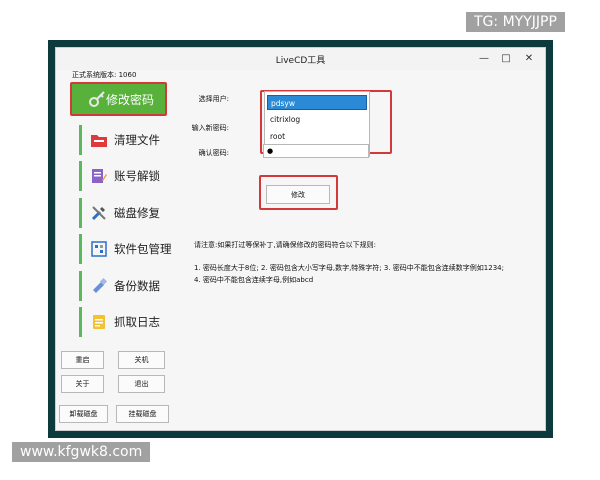 This screenshot has height=480, width=600. I want to click on sidebar-item-label: 软件包管理, so click(143, 249).